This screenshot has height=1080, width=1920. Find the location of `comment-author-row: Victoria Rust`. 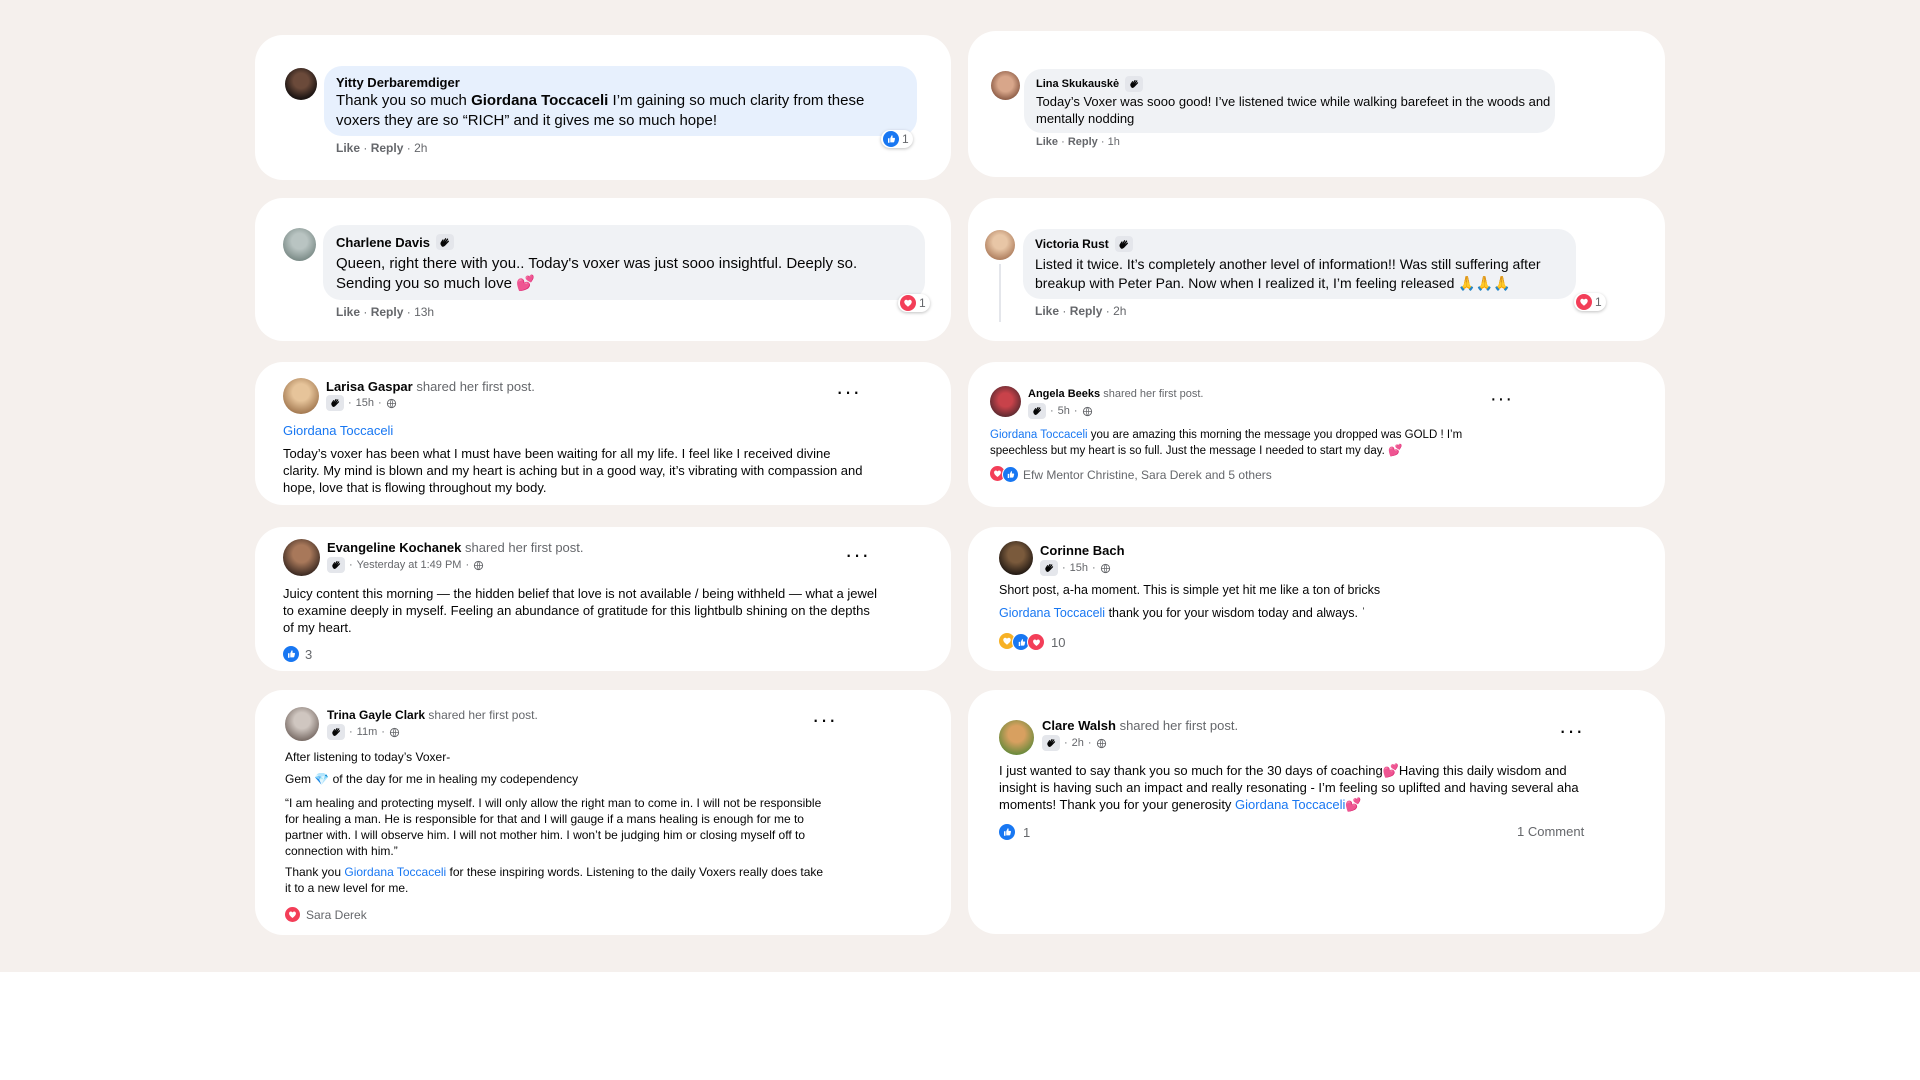

comment-author-row: Victoria Rust is located at coordinates (1084, 244).